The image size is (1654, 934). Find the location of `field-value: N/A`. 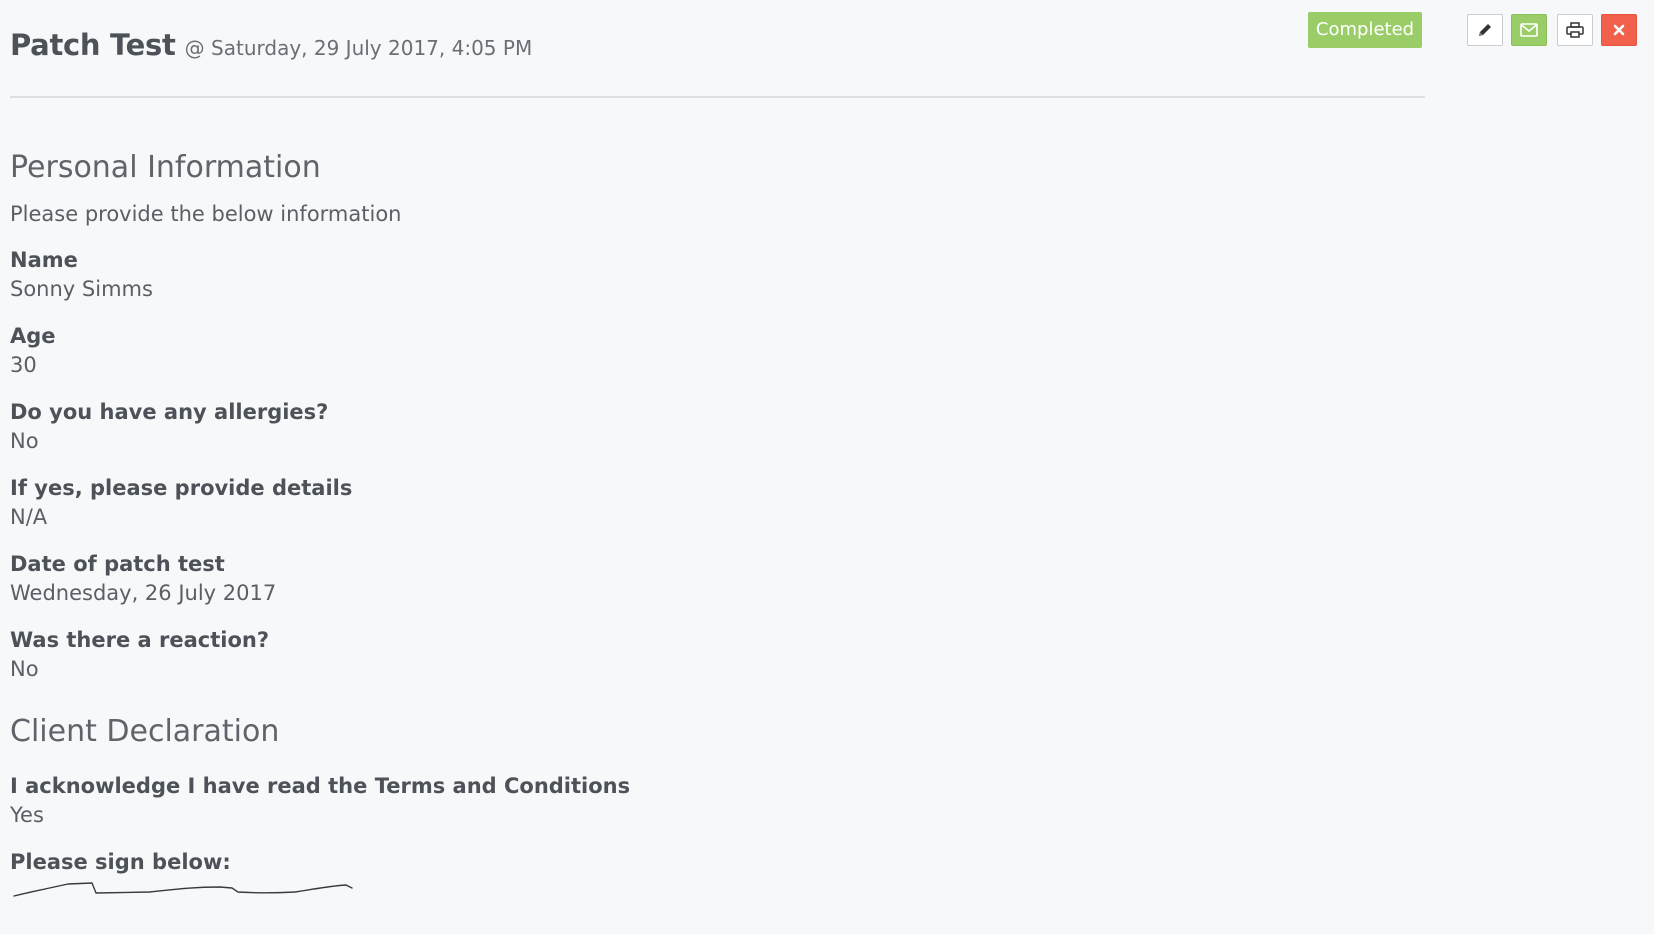

field-value: N/A is located at coordinates (29, 517).